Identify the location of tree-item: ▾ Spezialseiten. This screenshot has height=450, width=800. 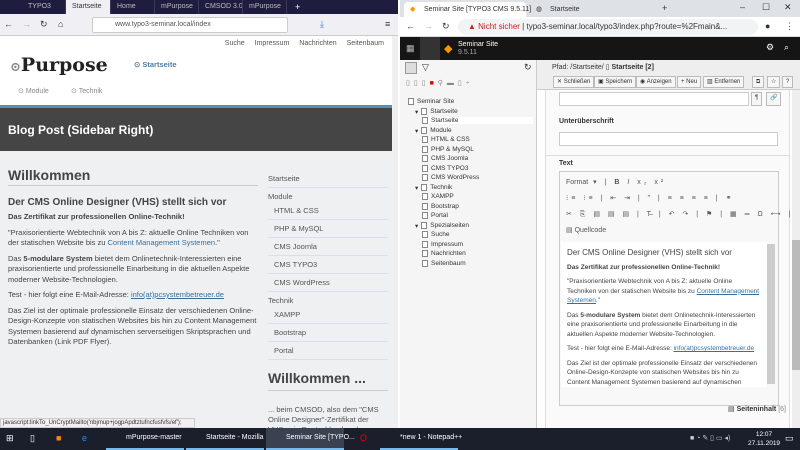
(442, 226).